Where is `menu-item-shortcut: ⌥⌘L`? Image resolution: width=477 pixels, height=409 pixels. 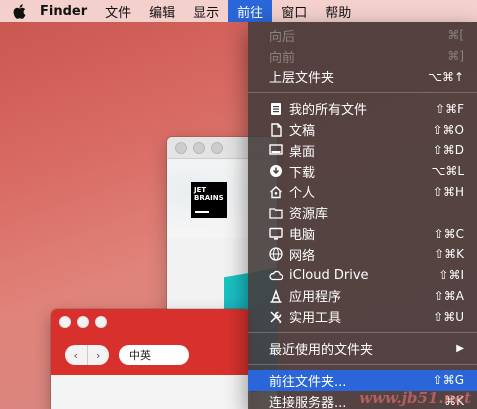 menu-item-shortcut: ⌥⌘L is located at coordinates (447, 171).